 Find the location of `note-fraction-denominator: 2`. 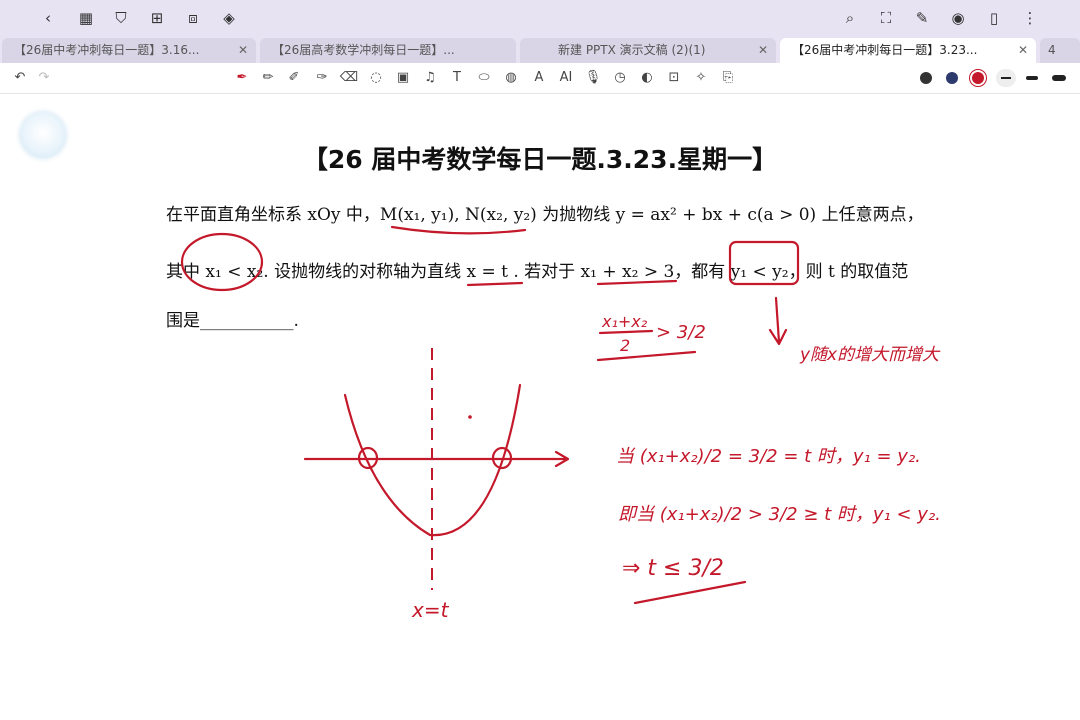

note-fraction-denominator: 2 is located at coordinates (625, 345).